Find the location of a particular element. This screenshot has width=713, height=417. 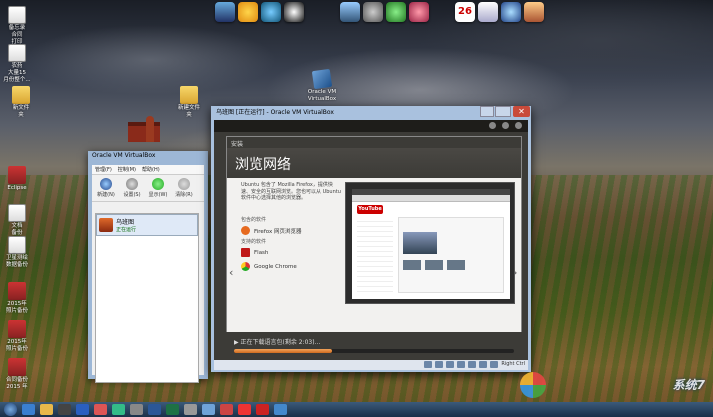

vm-status-bar: Right Ctrl is located at coordinates (371, 365).